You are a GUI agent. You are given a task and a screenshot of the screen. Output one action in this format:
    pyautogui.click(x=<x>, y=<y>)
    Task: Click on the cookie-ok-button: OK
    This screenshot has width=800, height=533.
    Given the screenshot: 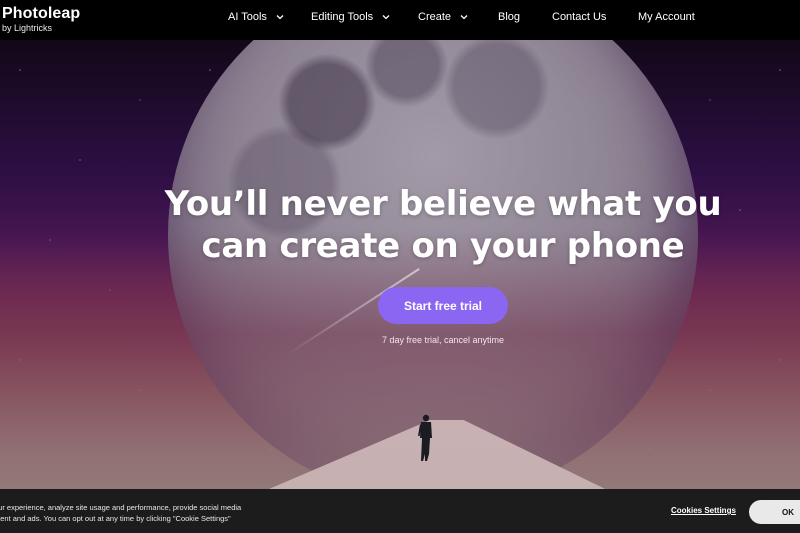 What is the action you would take?
    pyautogui.click(x=774, y=512)
    